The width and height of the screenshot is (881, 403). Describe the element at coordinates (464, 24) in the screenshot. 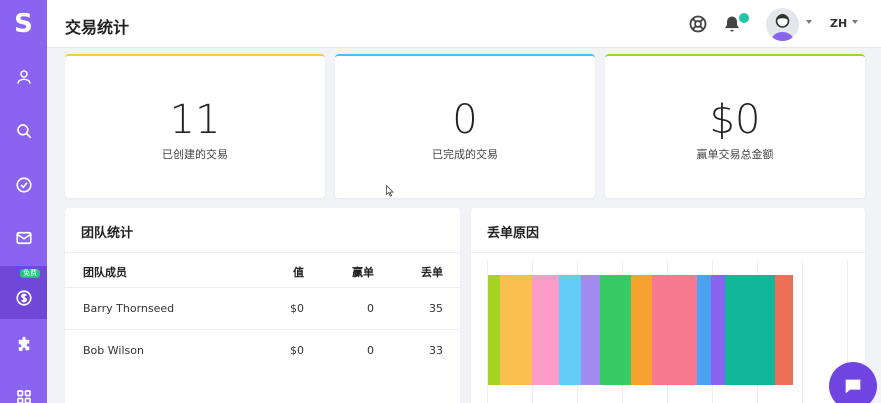

I see `top-bar: 交易统计 ZH` at that location.